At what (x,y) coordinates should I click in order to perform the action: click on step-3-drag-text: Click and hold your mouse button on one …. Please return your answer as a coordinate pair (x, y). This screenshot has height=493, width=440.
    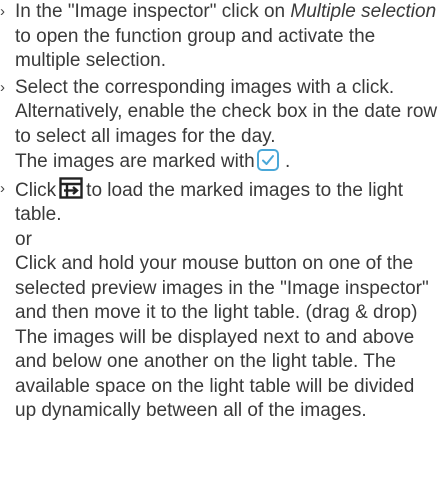
    Looking at the image, I should click on (222, 288).